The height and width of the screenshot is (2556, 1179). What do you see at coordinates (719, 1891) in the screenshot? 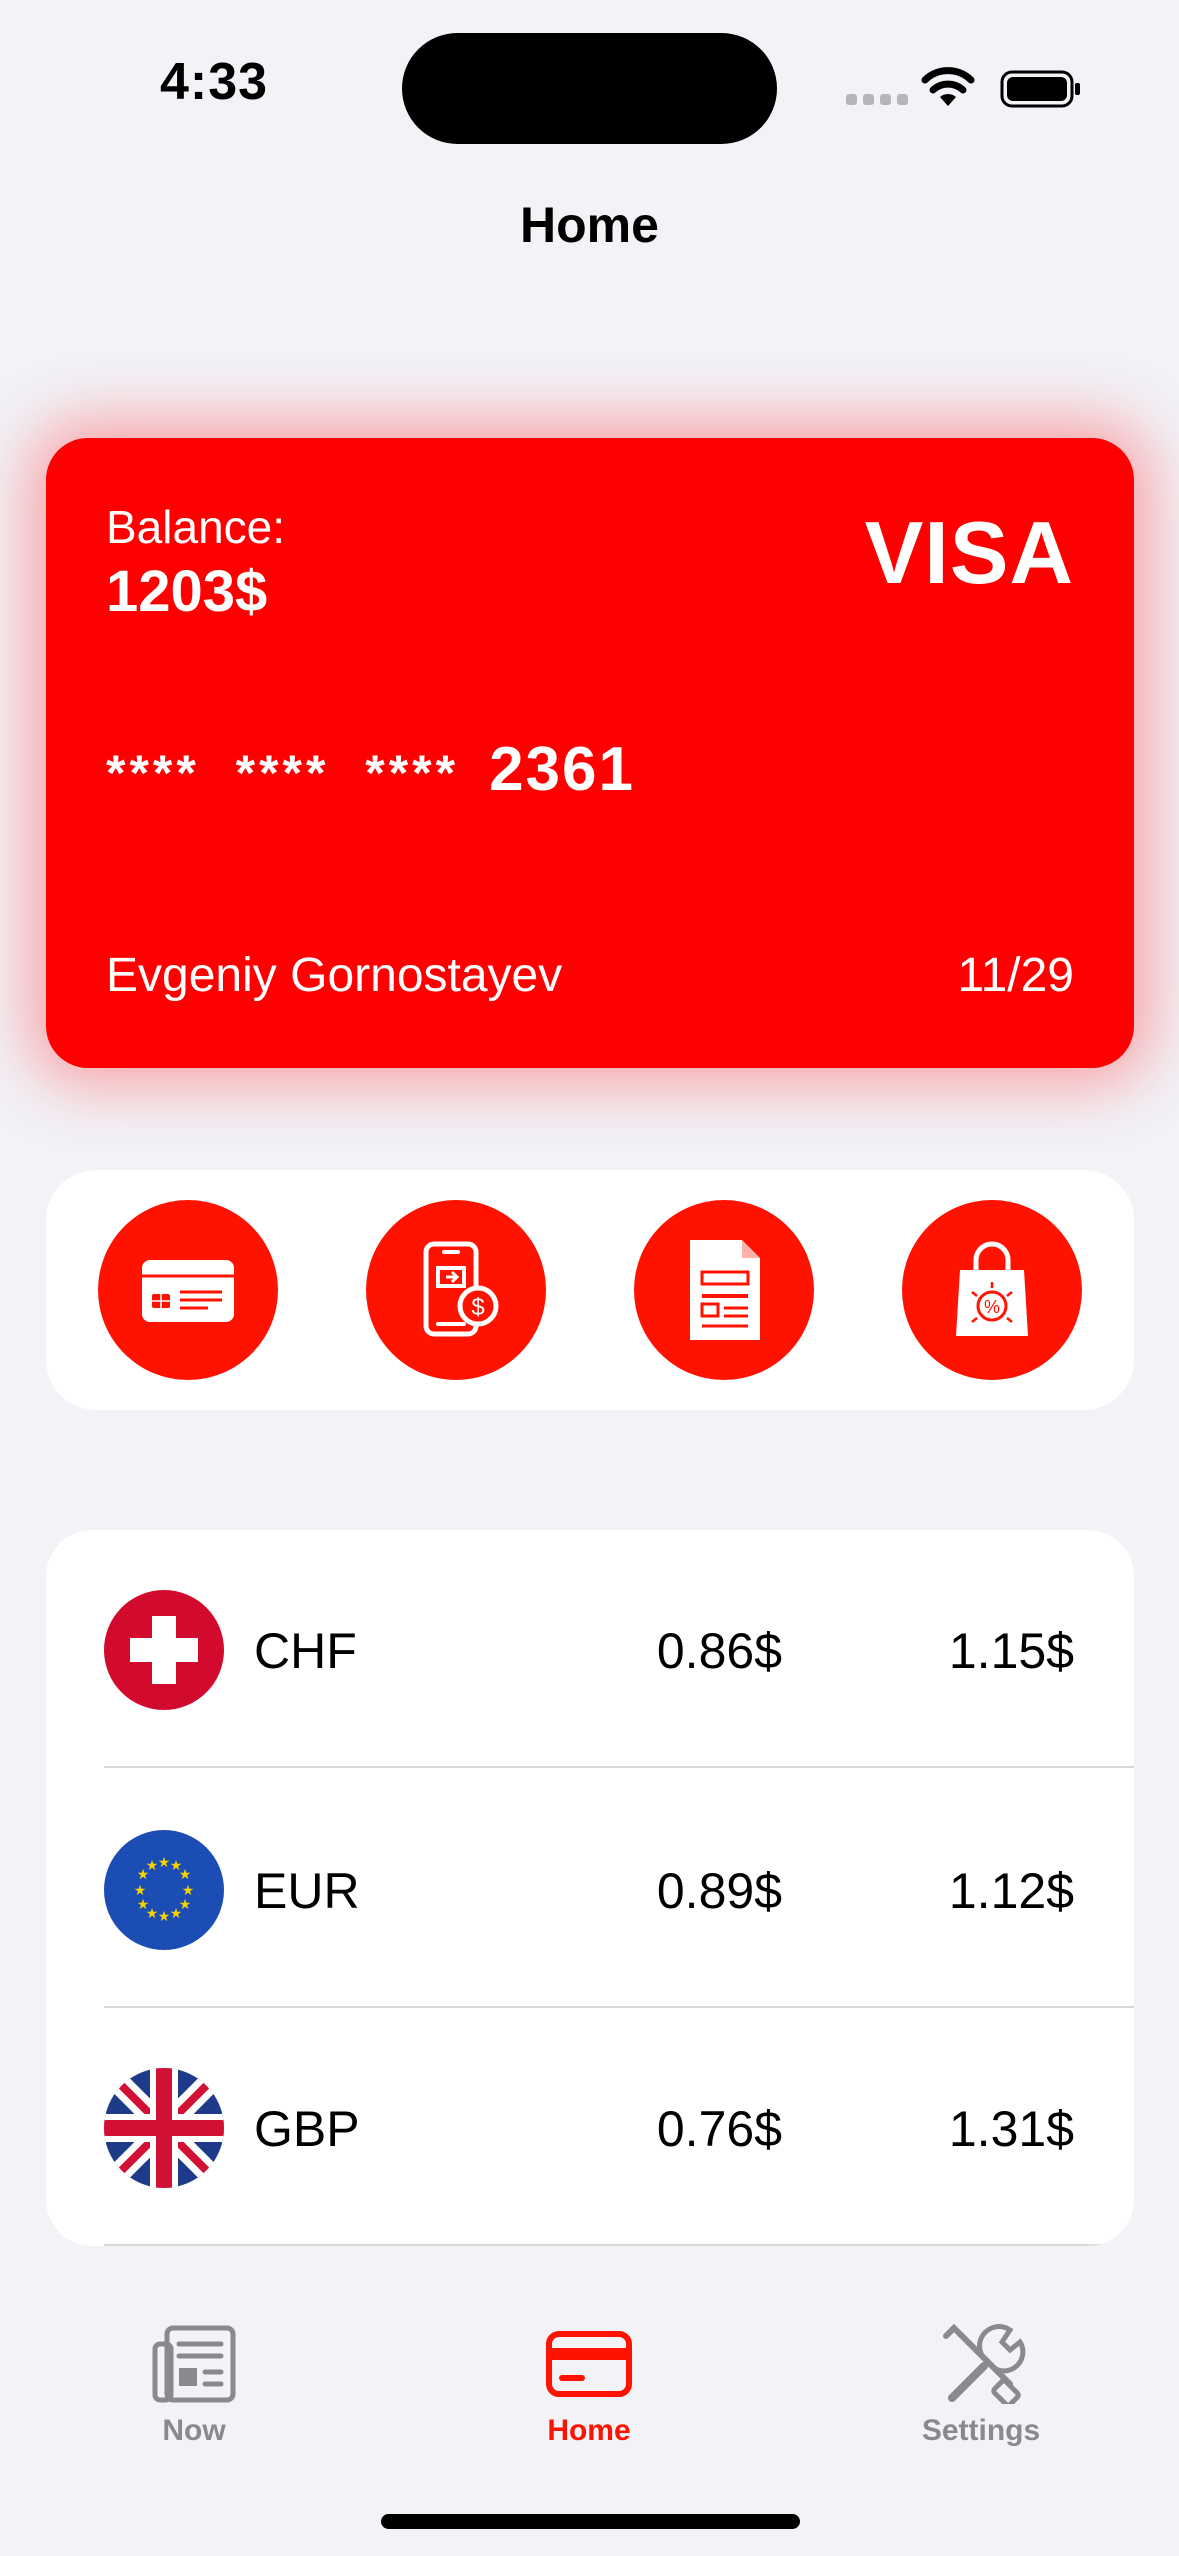
I see `rate-buy: 0.89$` at bounding box center [719, 1891].